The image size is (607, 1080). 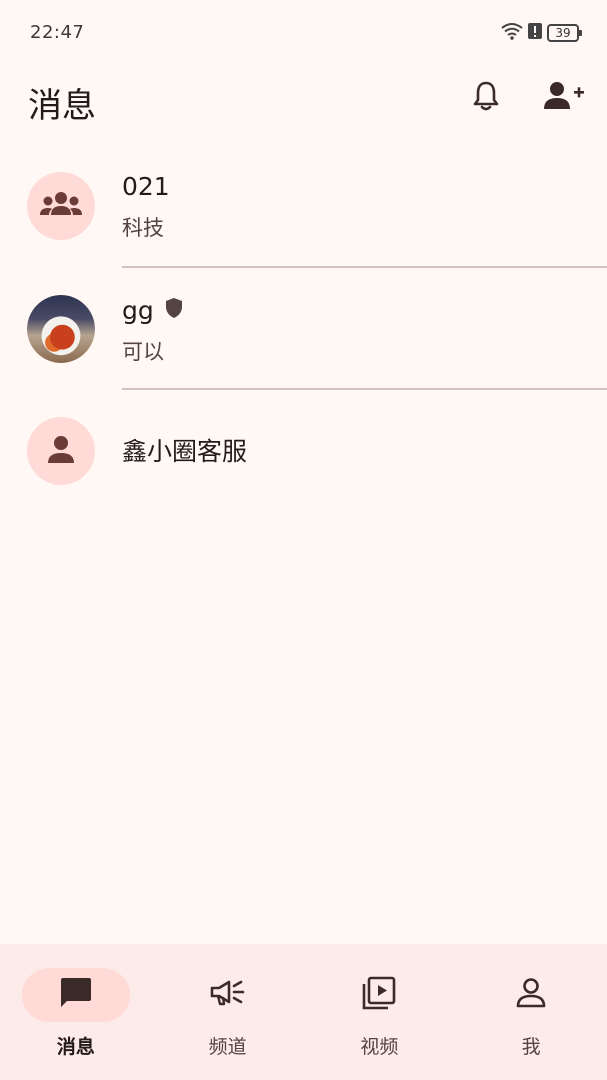 I want to click on person-add-icon, so click(x=564, y=98).